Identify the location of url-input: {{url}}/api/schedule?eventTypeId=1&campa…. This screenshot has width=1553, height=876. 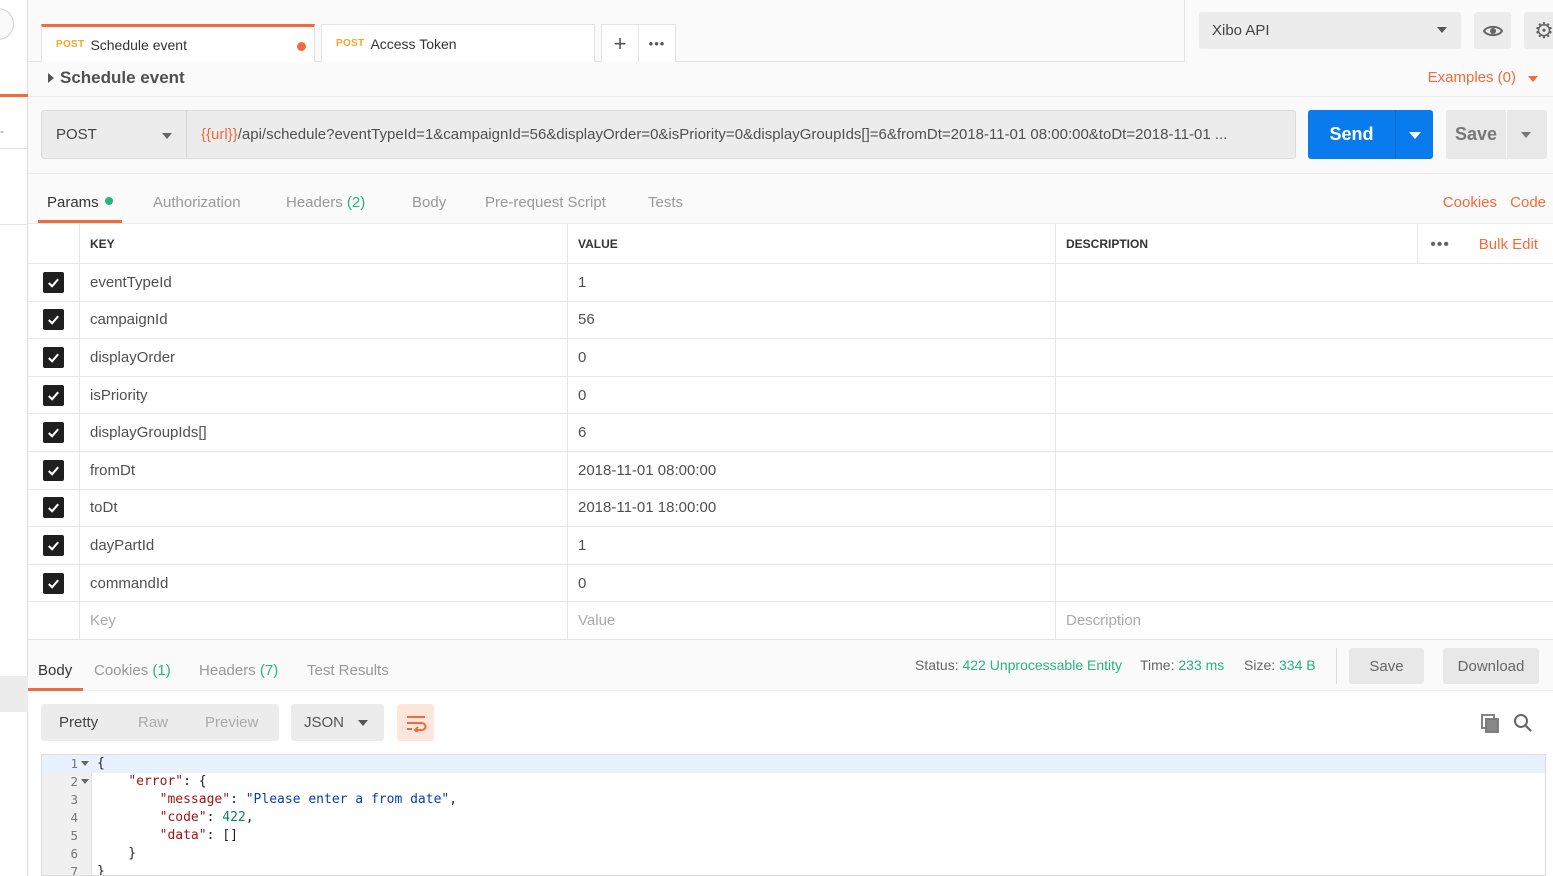
(741, 134).